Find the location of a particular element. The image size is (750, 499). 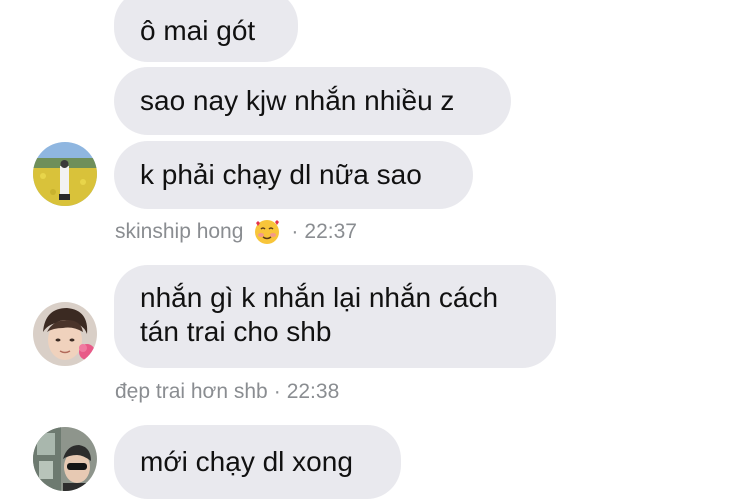

message-bubble: ô mai gót is located at coordinates (206, 31).